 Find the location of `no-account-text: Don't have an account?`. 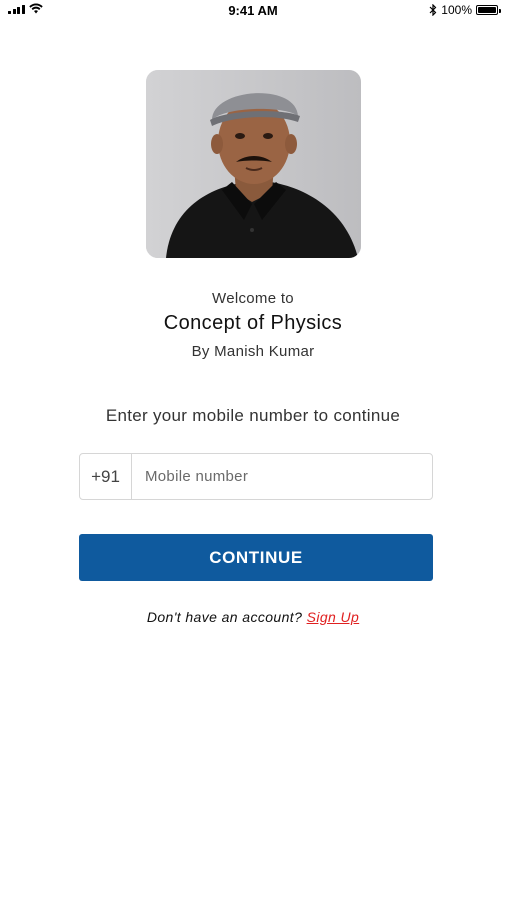

no-account-text: Don't have an account? is located at coordinates (224, 617).